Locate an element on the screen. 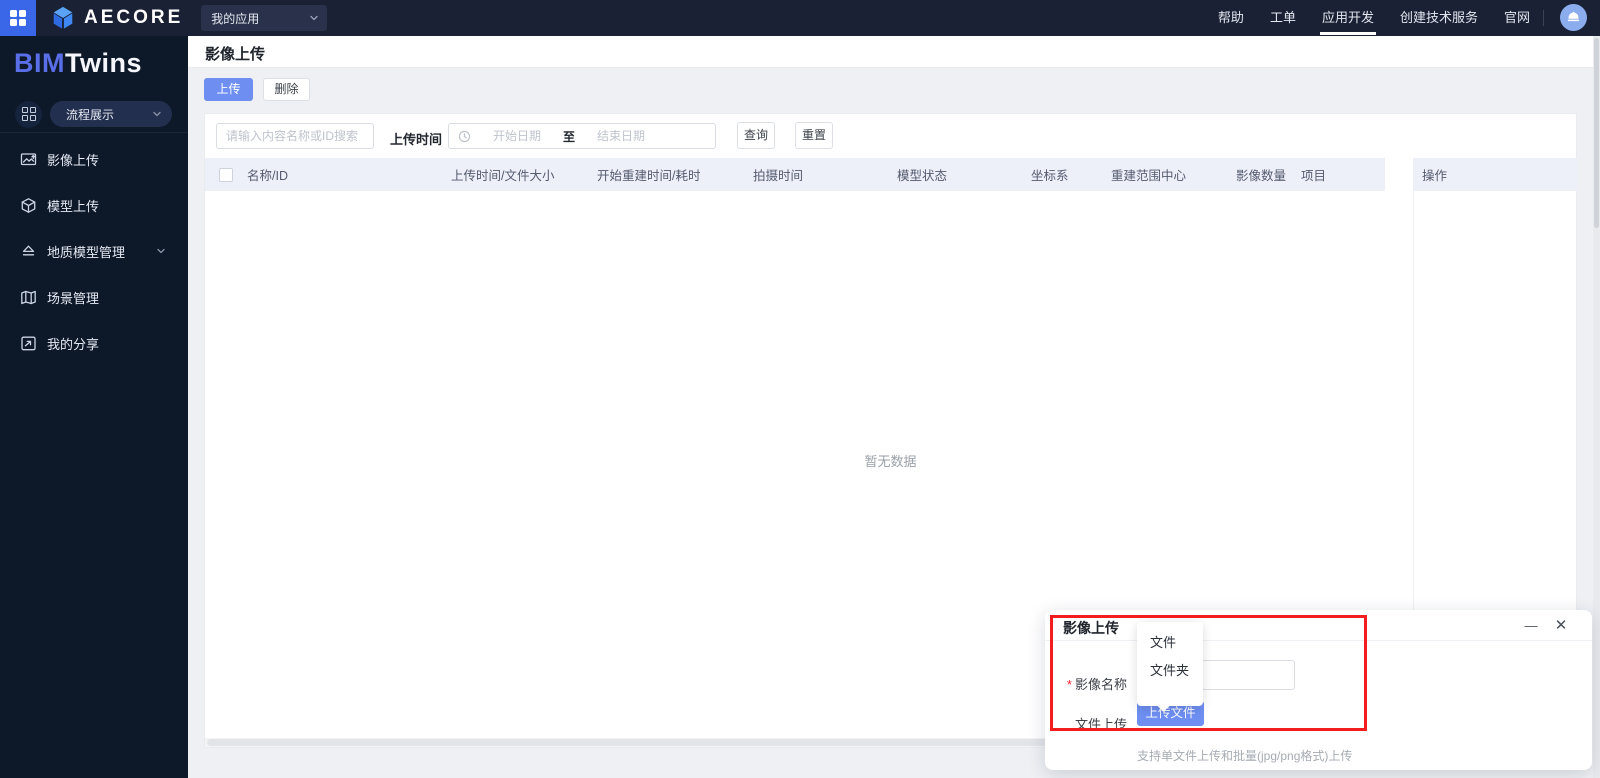 The image size is (1600, 778). brand-name: AECORE is located at coordinates (134, 17).